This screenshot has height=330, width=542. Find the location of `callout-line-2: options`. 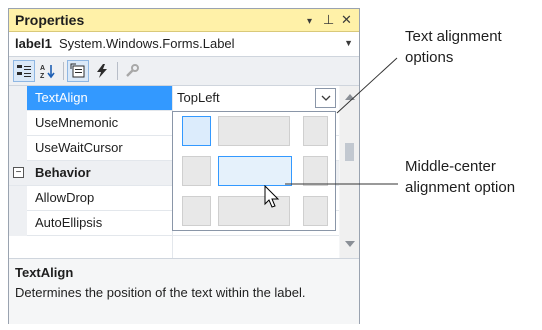

callout-line-2: options is located at coordinates (429, 57).